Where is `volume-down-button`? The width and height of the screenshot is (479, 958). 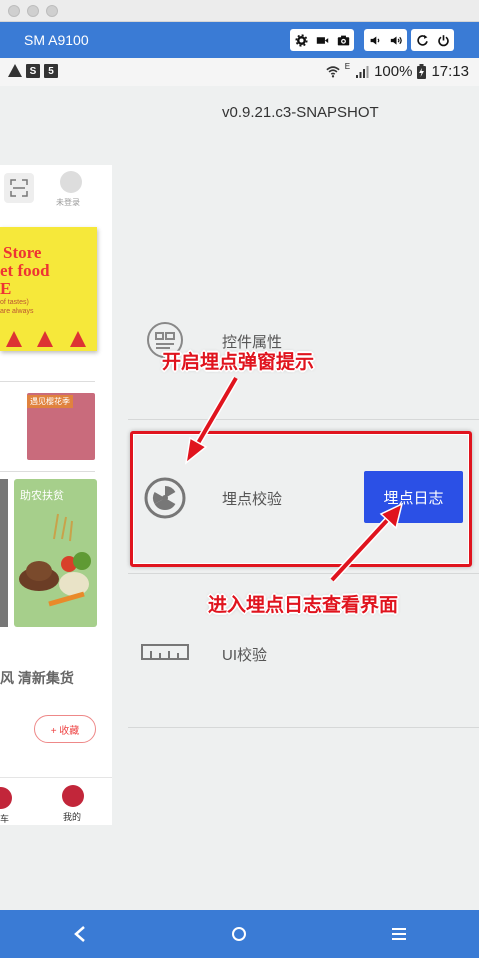
volume-down-button is located at coordinates (375, 40).